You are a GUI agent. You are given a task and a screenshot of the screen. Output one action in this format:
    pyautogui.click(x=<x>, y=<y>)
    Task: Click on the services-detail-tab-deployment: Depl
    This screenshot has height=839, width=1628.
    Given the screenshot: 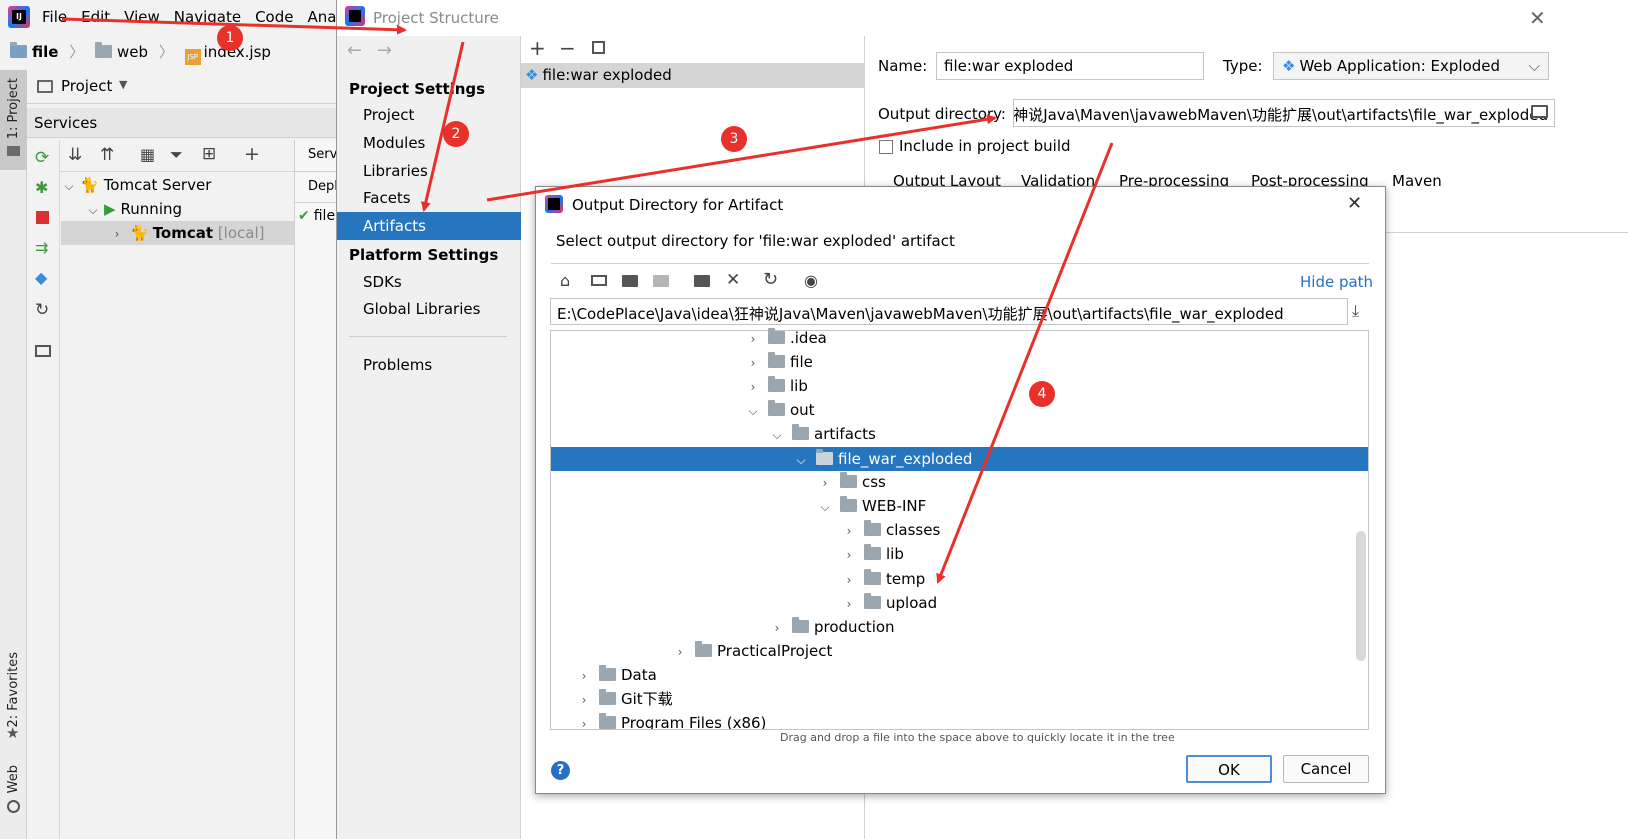 What is the action you would take?
    pyautogui.click(x=316, y=188)
    